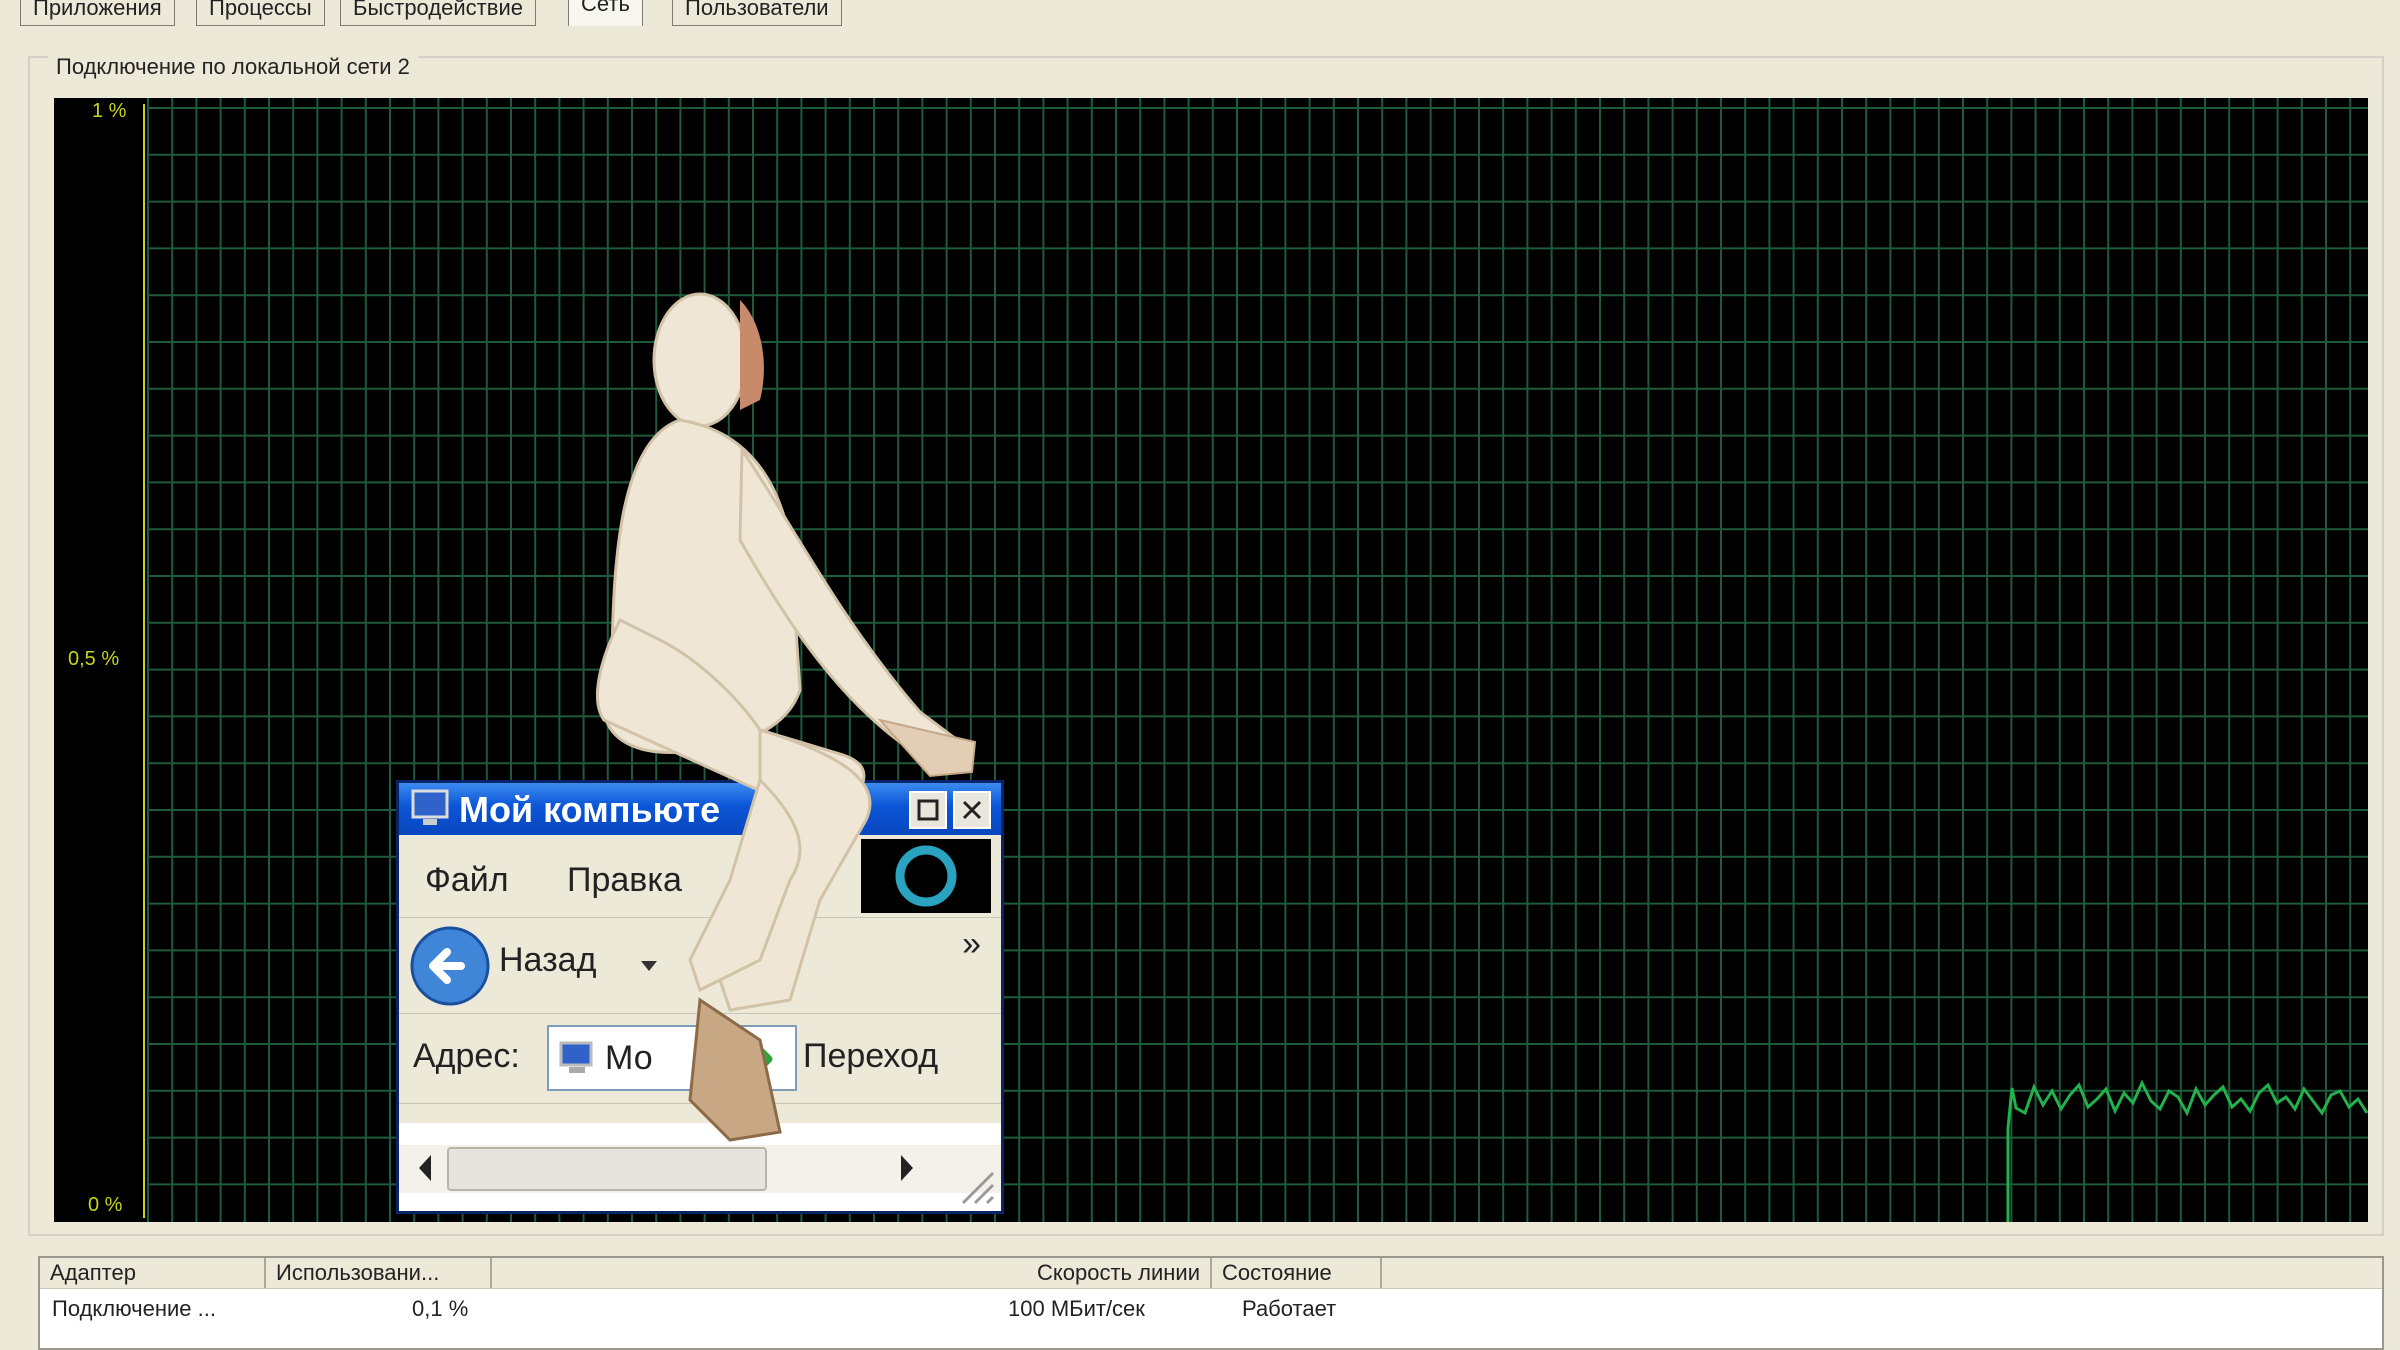  I want to click on y-tick-0-percent: 0 %, so click(105, 1205).